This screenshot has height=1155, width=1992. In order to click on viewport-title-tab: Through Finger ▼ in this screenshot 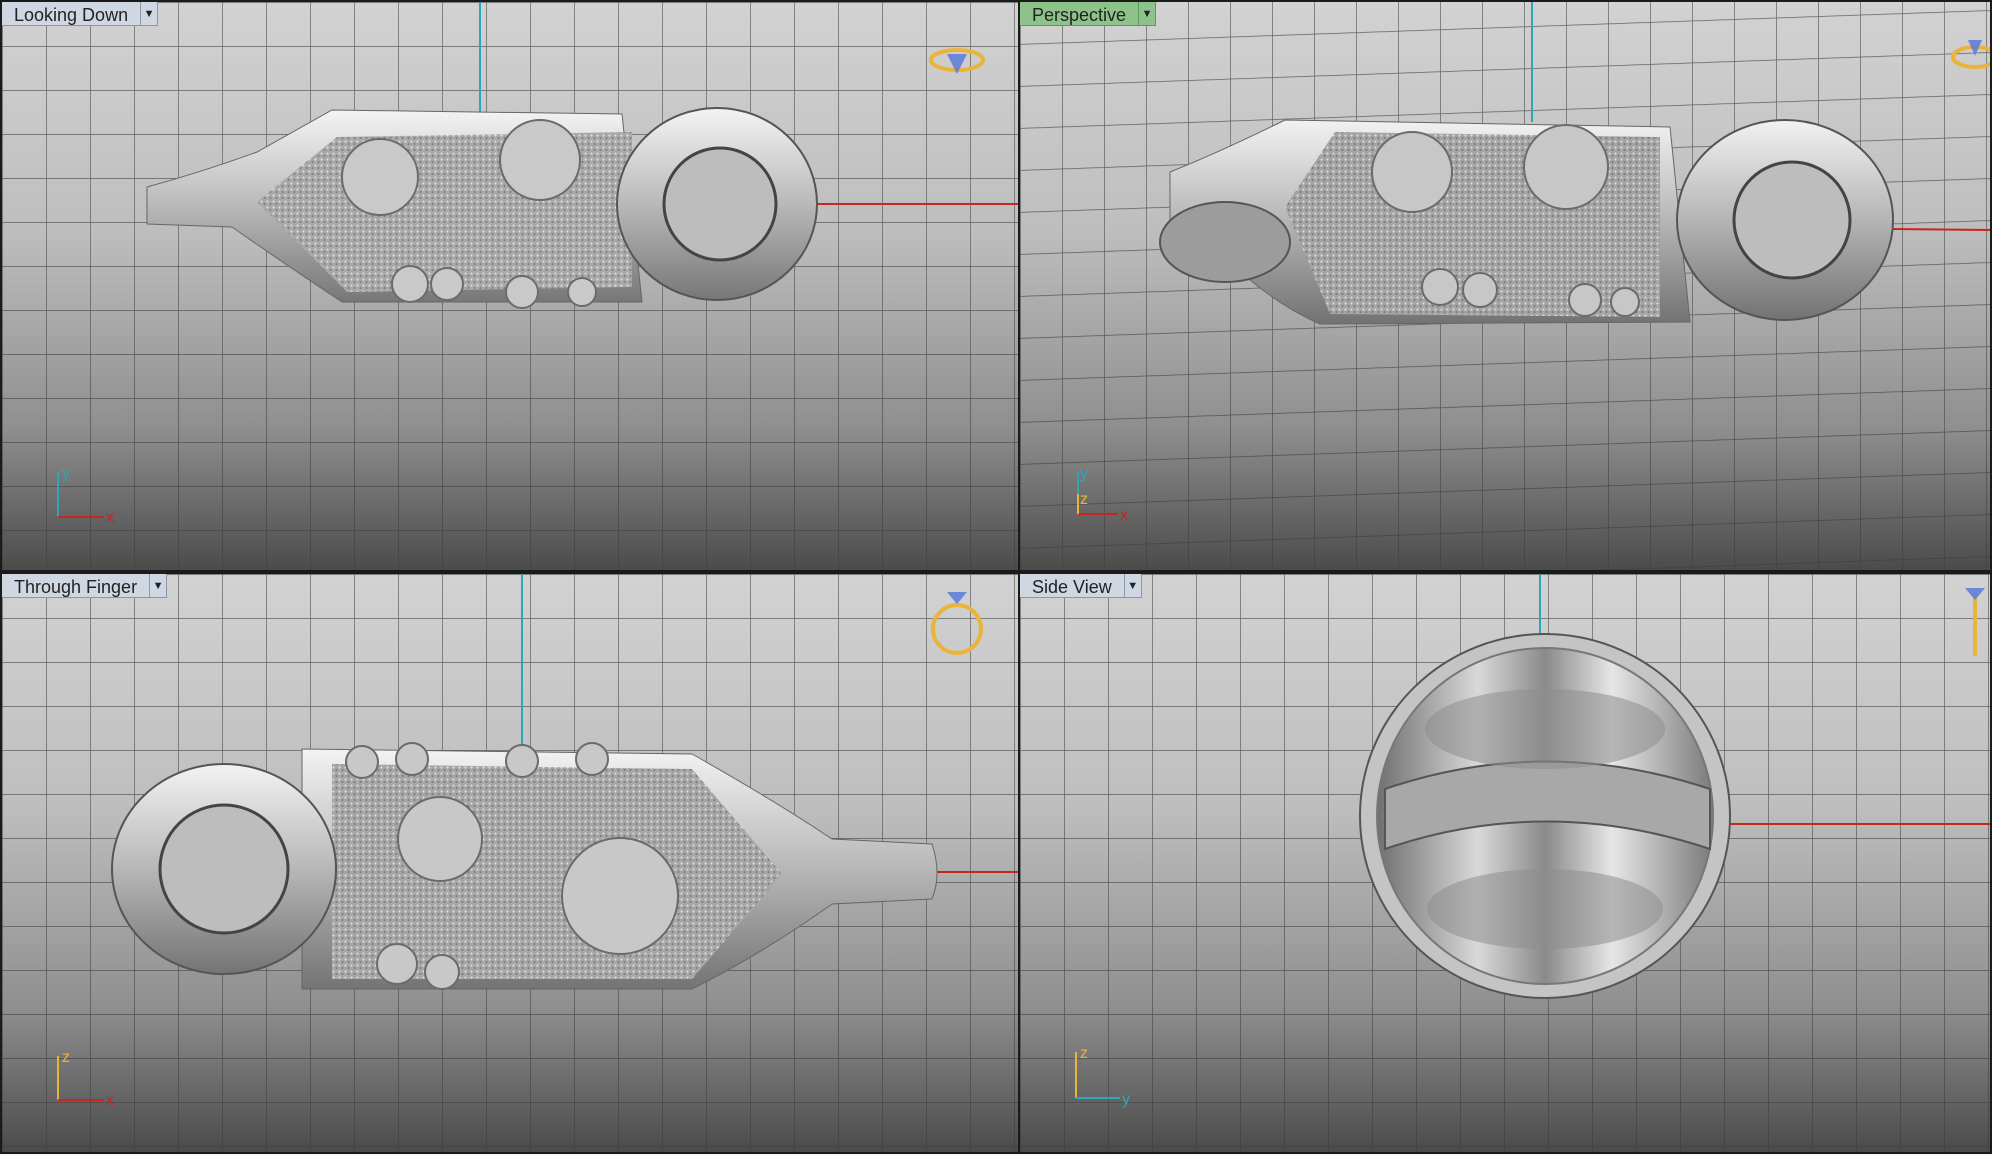, I will do `click(85, 586)`.